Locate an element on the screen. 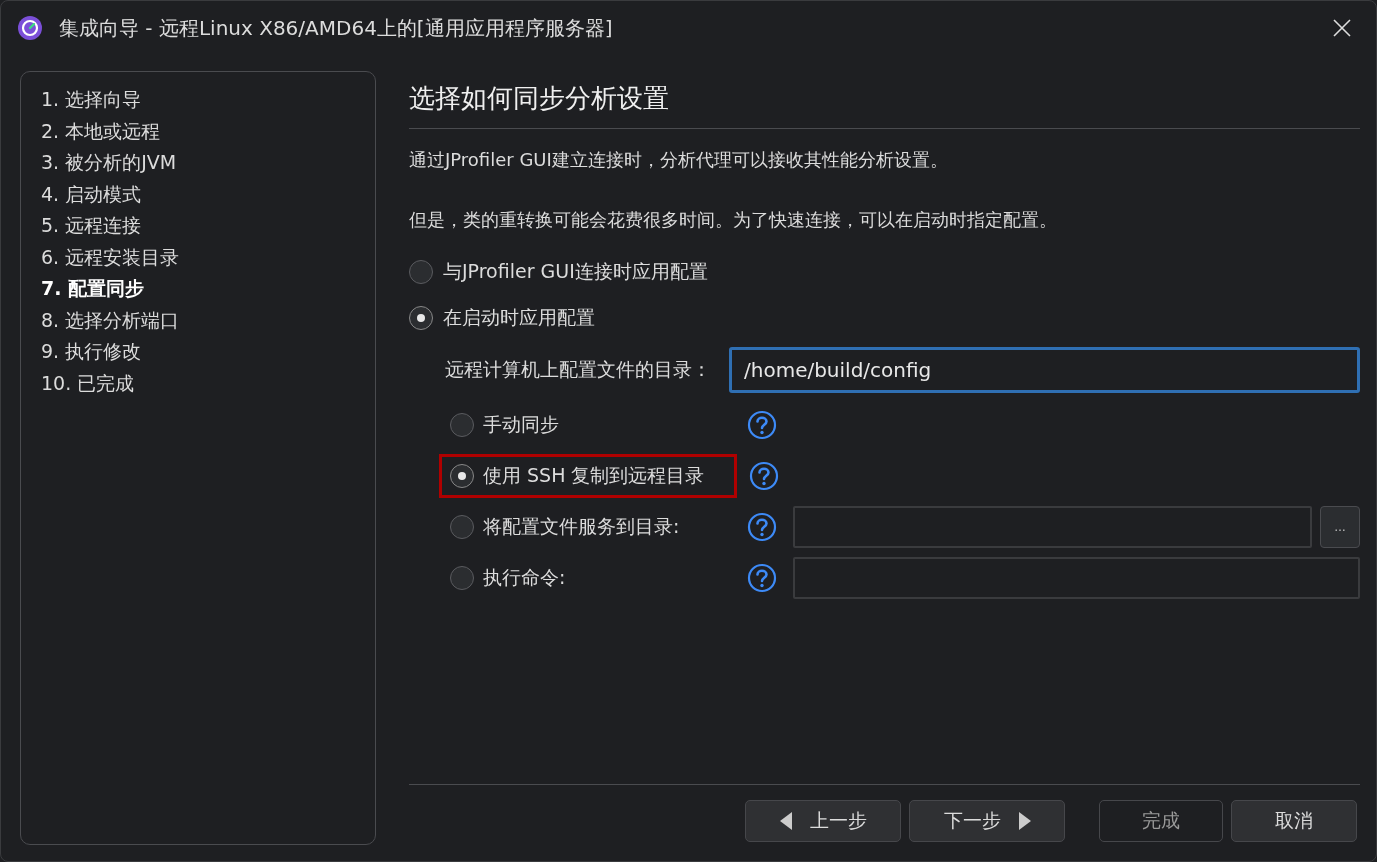 The height and width of the screenshot is (862, 1377). option-label: 执行命令: is located at coordinates (524, 577).